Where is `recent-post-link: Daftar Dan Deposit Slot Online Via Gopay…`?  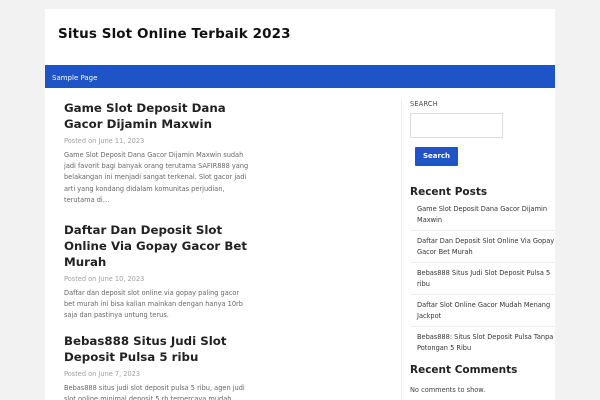 recent-post-link: Daftar Dan Deposit Slot Online Via Gopay… is located at coordinates (482, 247).